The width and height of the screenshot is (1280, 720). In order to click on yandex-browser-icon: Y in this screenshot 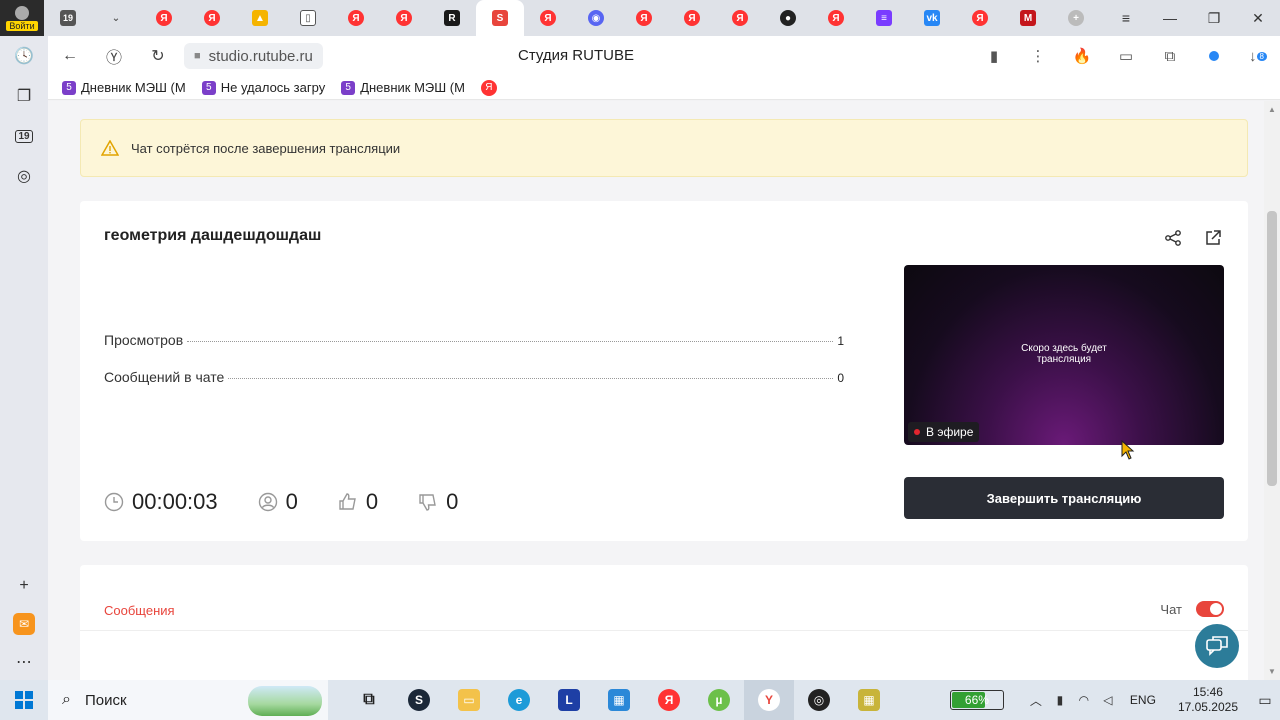, I will do `click(769, 700)`.